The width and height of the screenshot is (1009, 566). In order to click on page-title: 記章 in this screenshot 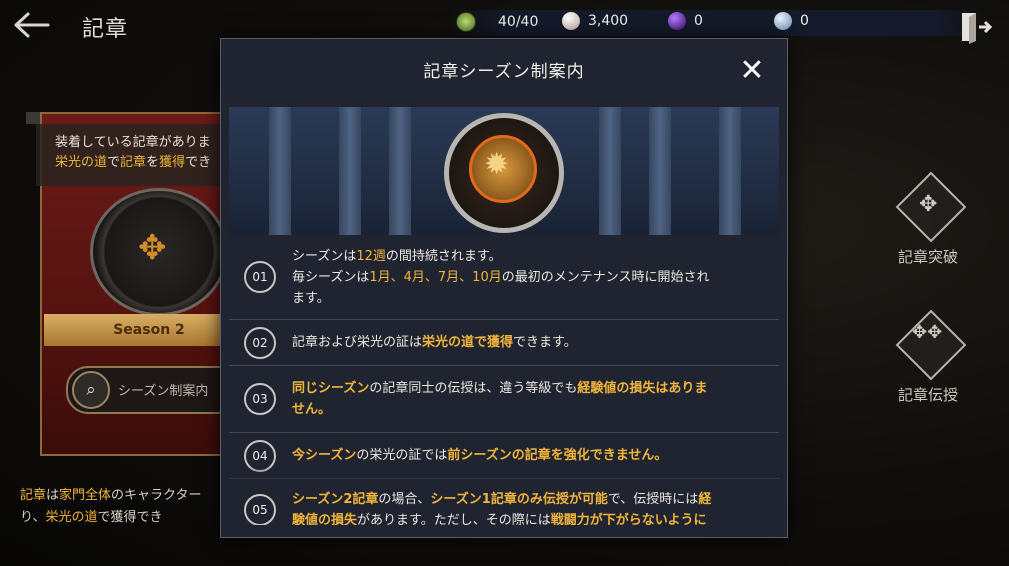, I will do `click(105, 29)`.